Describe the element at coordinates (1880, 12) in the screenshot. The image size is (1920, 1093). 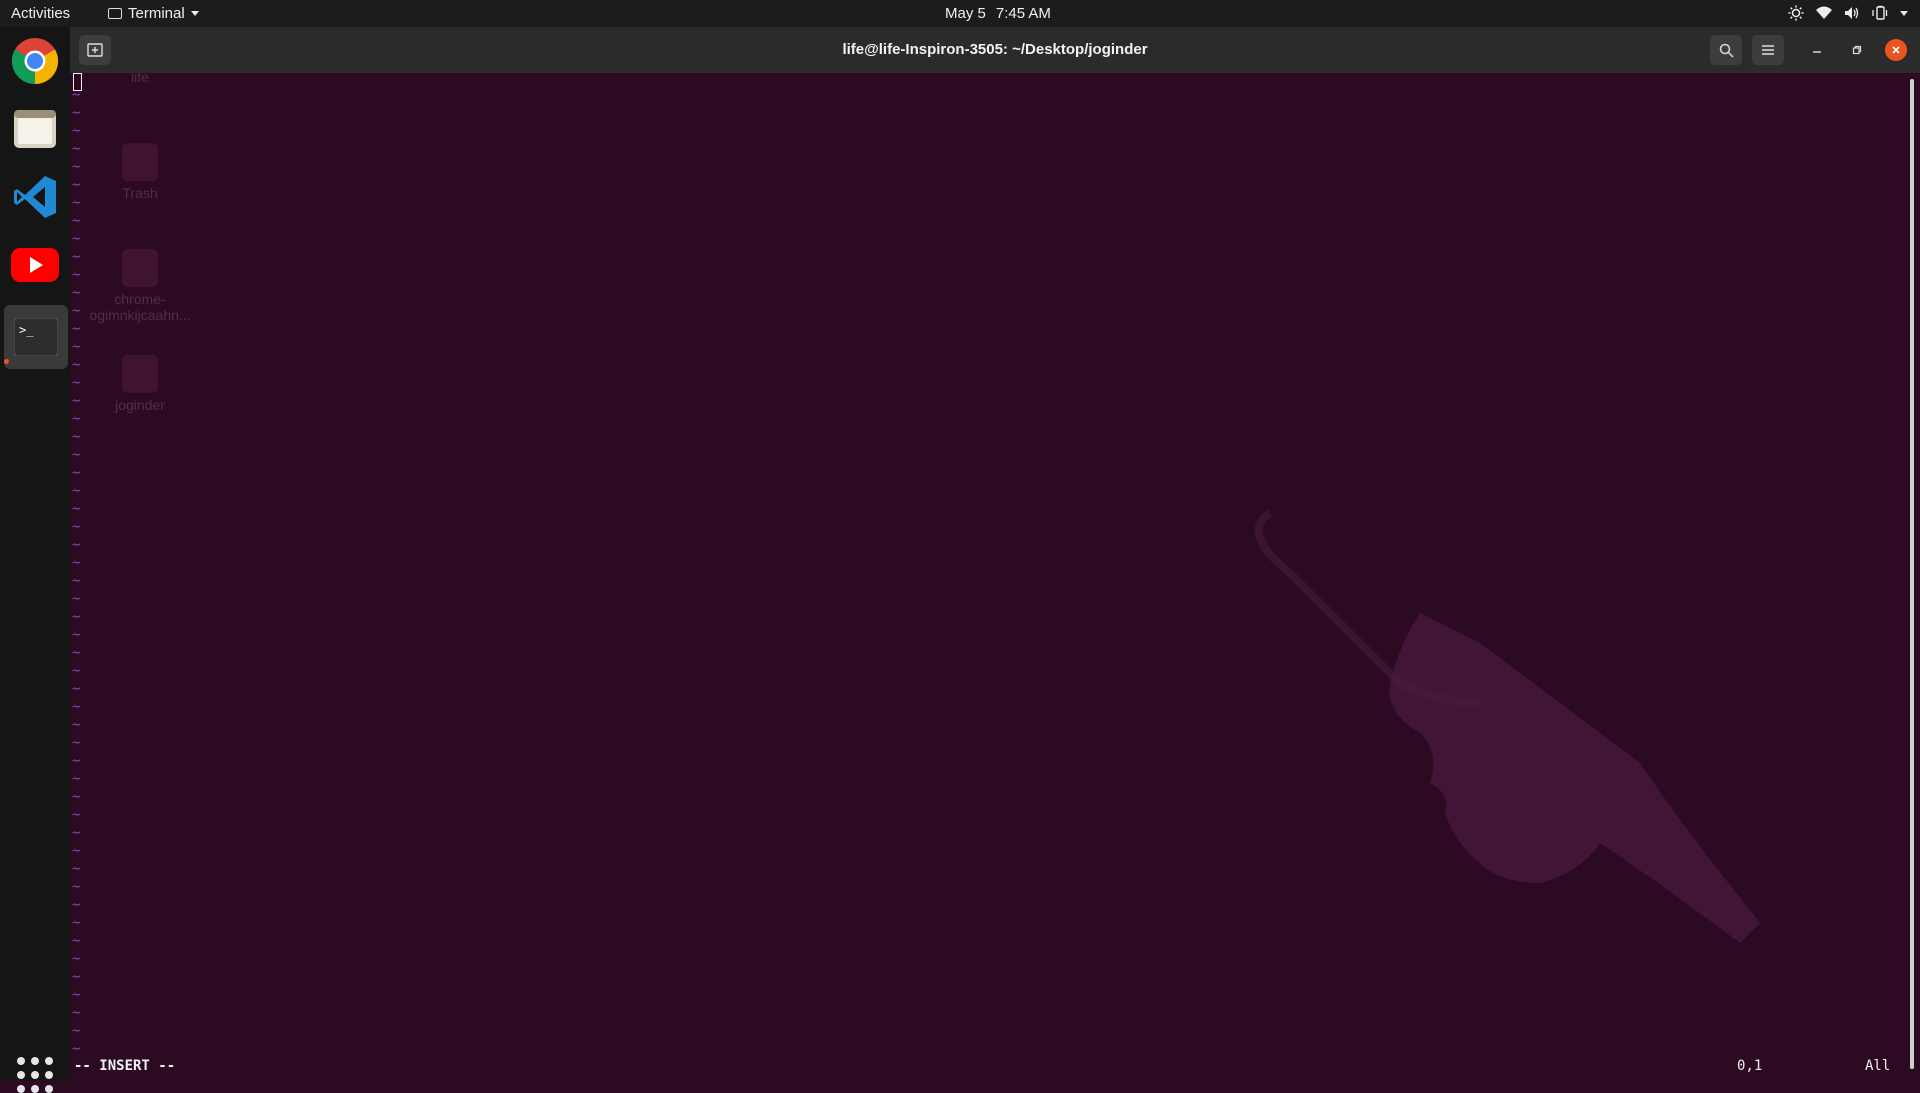
I see `battery-icon` at that location.